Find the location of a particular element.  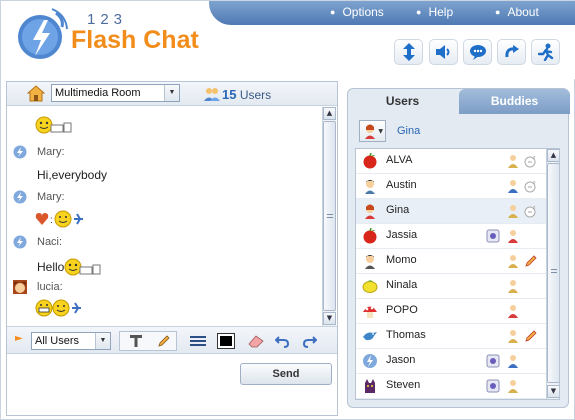

runner-icon is located at coordinates (545, 52).